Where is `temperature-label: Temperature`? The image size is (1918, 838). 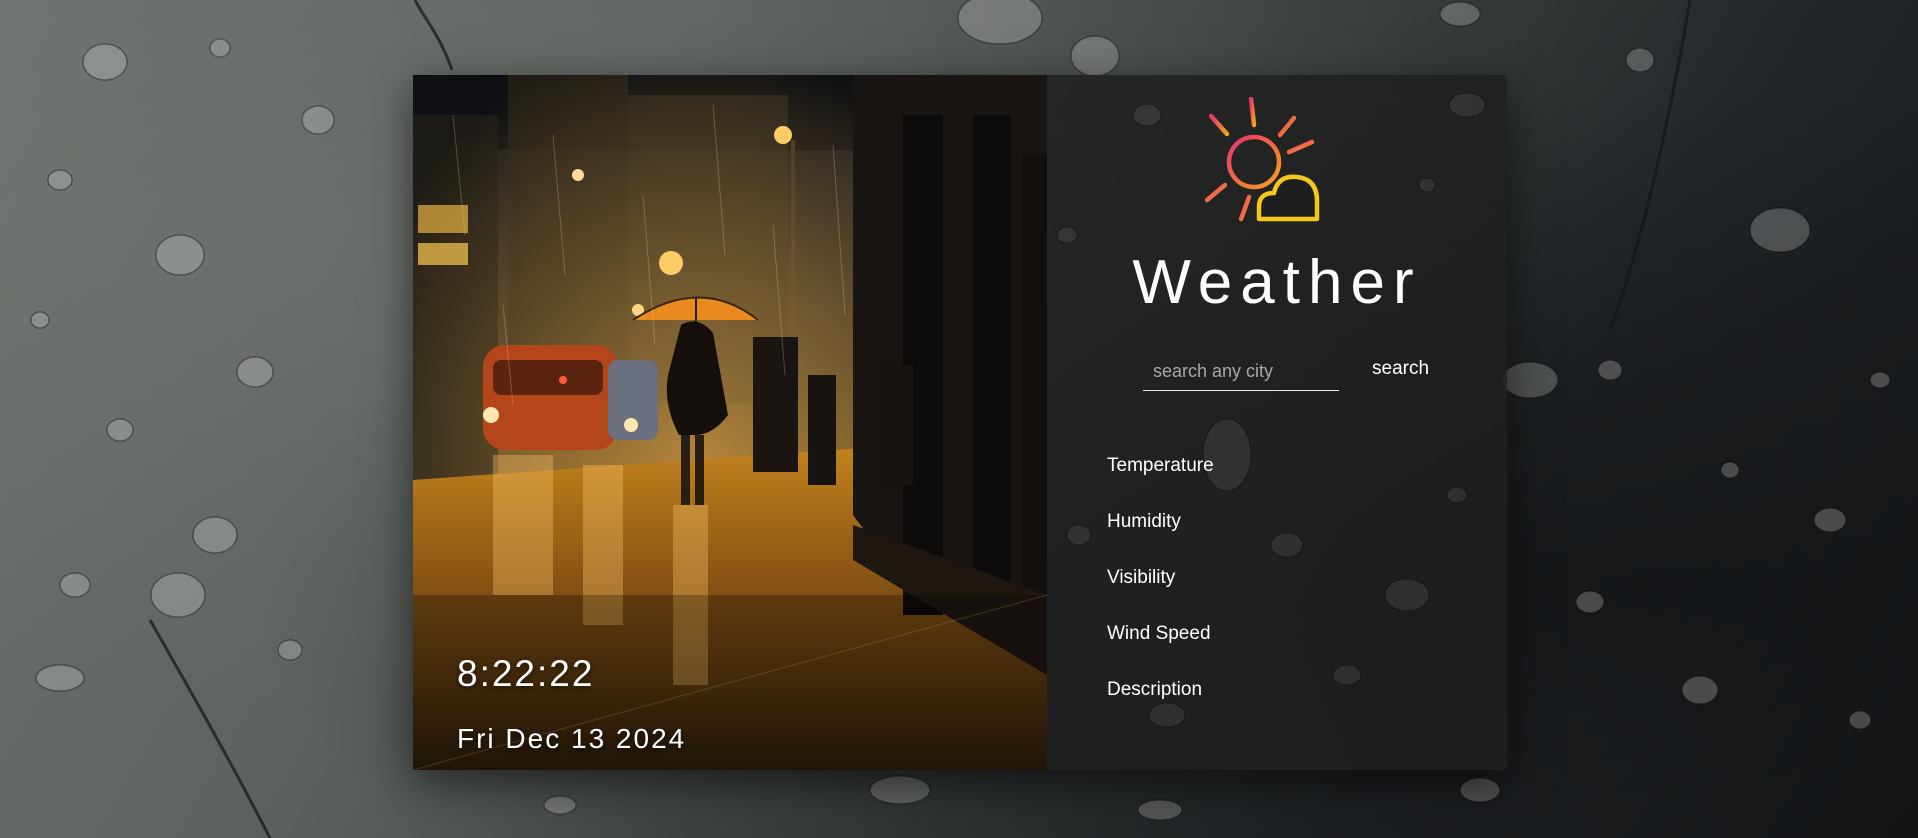 temperature-label: Temperature is located at coordinates (1160, 465).